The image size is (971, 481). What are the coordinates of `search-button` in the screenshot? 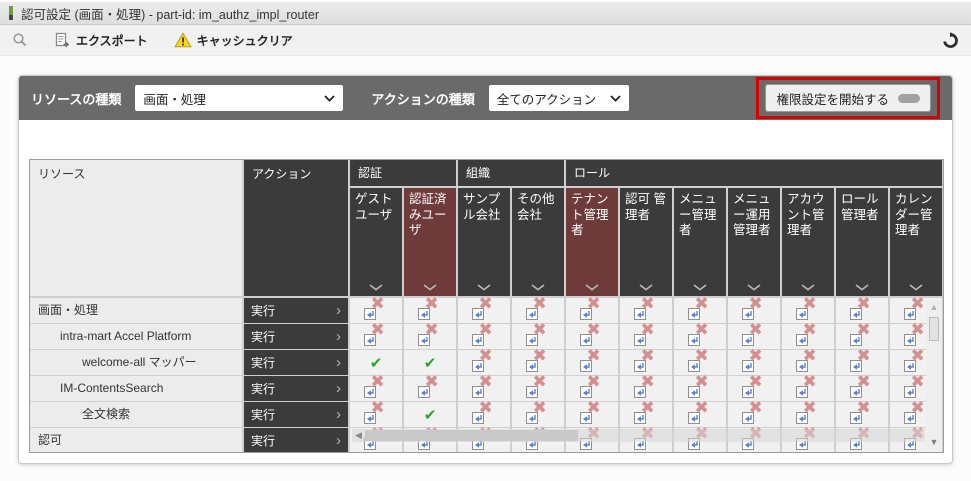 It's located at (20, 40).